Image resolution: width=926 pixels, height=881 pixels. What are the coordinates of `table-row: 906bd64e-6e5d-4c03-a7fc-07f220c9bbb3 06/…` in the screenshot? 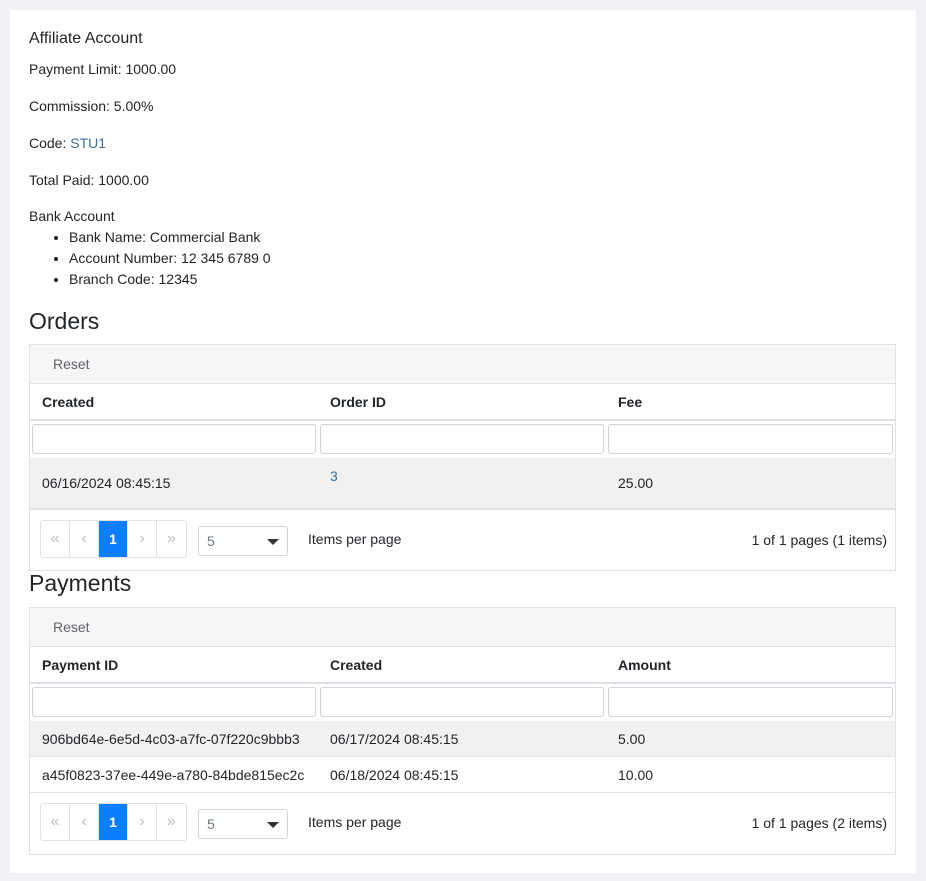 It's located at (462, 739).